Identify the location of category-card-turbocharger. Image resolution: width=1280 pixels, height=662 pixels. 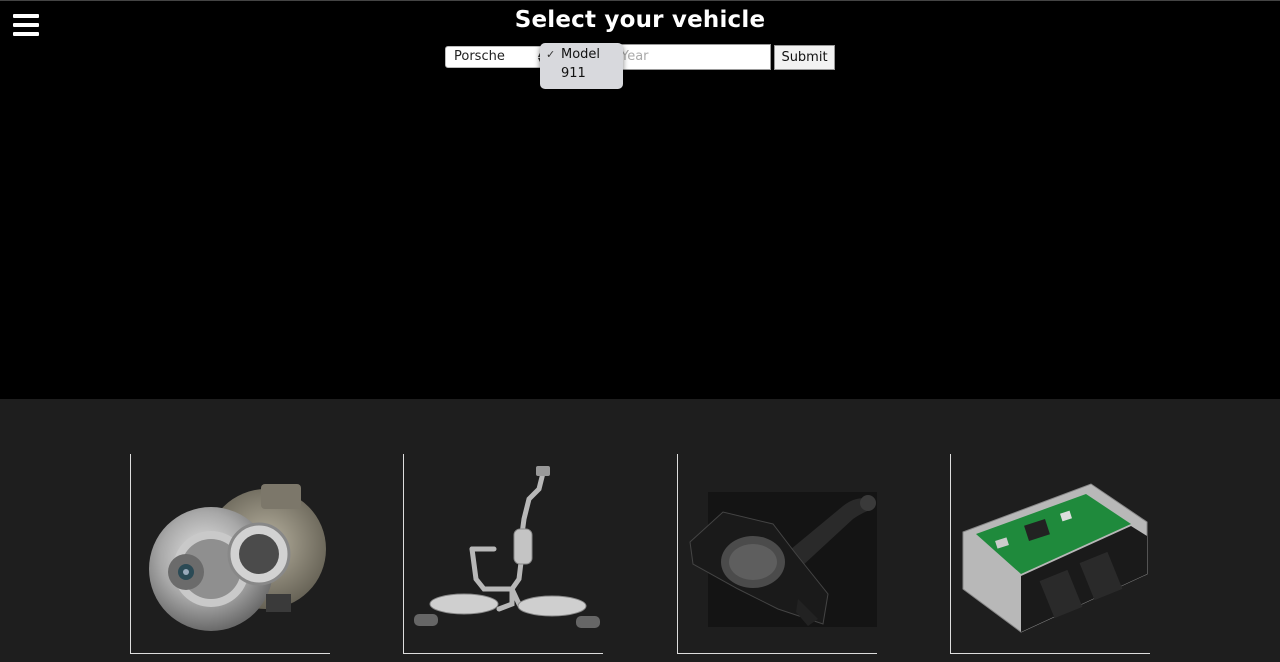
(230, 554).